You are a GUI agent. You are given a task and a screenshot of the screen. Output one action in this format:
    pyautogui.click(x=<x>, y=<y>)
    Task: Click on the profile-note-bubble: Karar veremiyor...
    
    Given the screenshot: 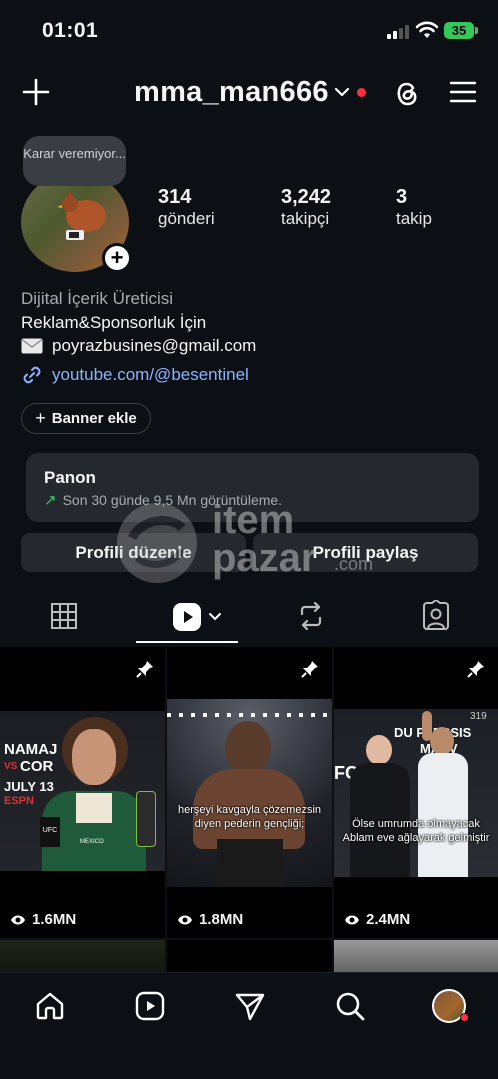 What is the action you would take?
    pyautogui.click(x=74, y=161)
    